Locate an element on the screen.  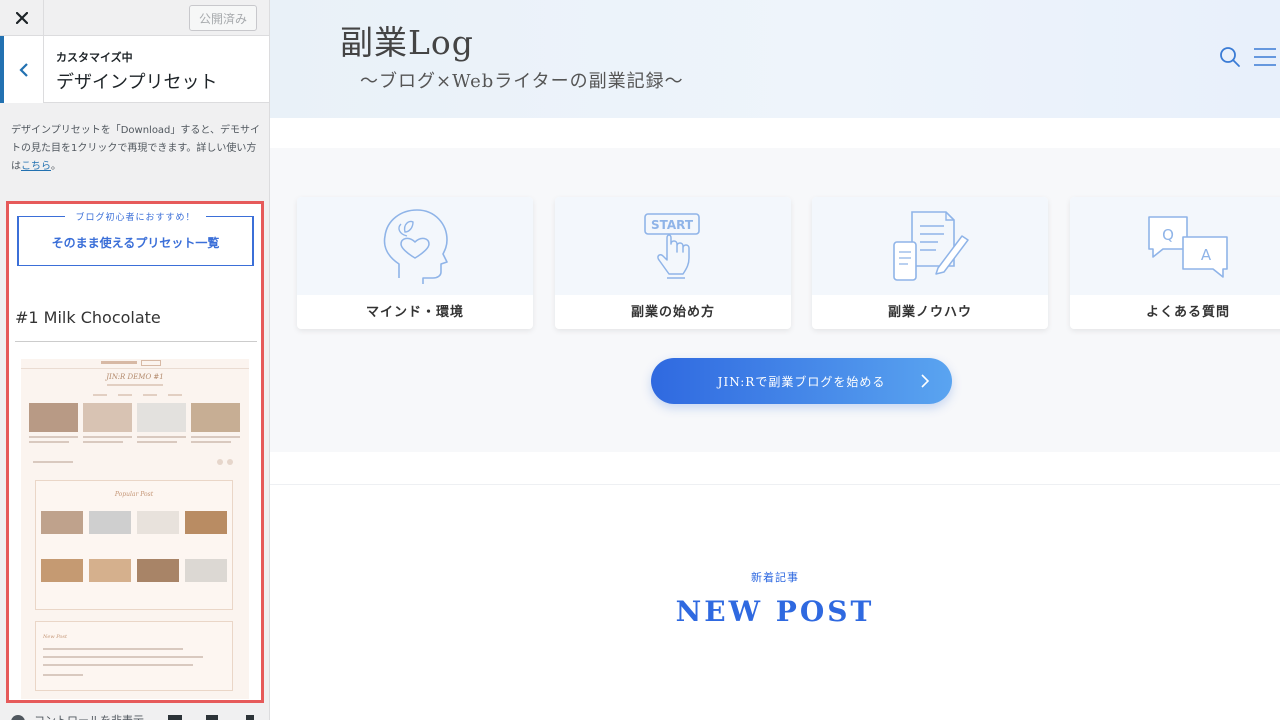
site-logo: 副業Log is located at coordinates (407, 40).